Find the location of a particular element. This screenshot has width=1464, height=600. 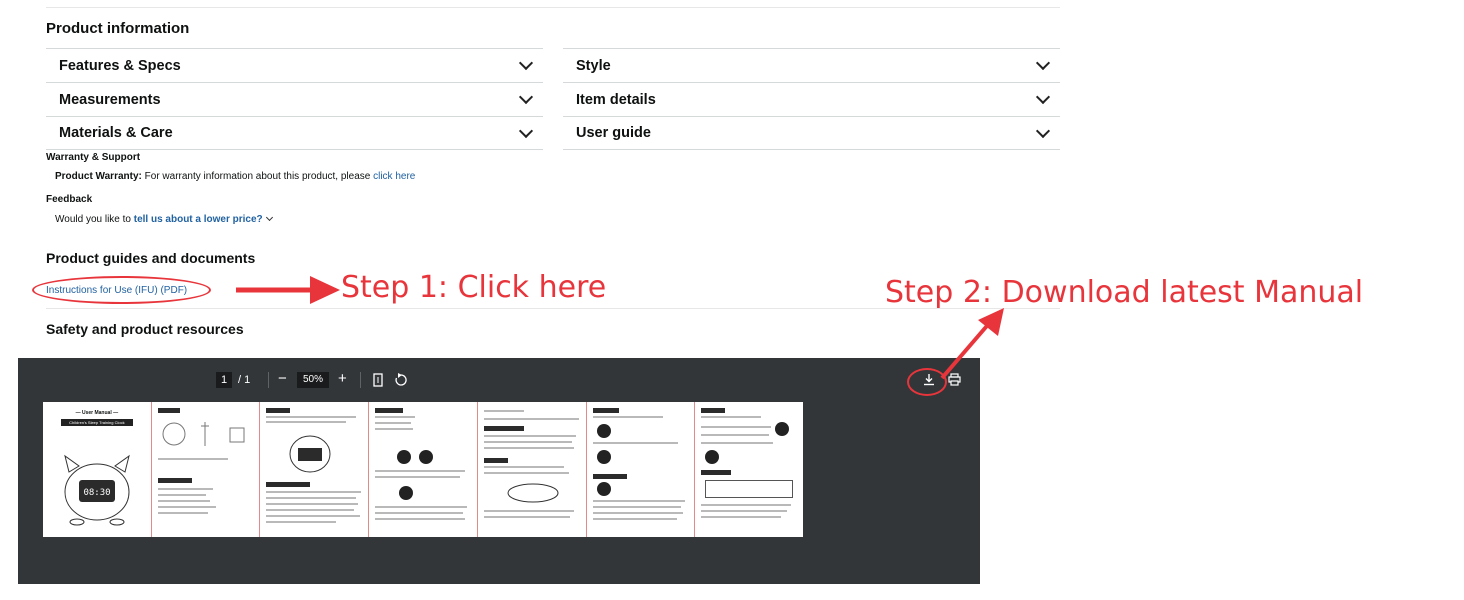

ifu-pdf-link: Instructions for Use (IFU) (PDF) is located at coordinates (116, 290).